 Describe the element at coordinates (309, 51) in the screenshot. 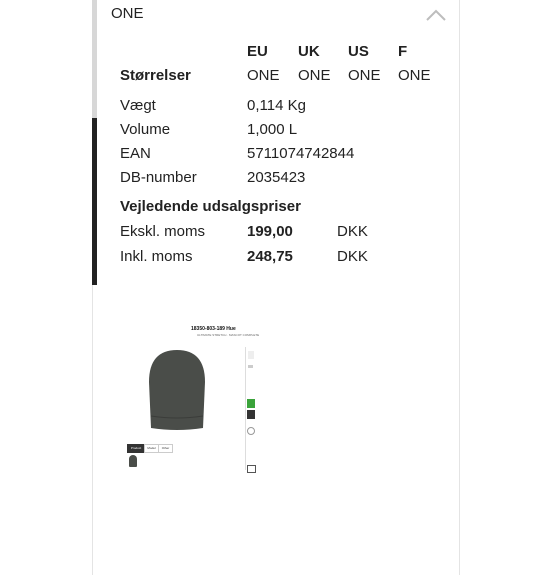

I see `size-header-uk: UK` at that location.